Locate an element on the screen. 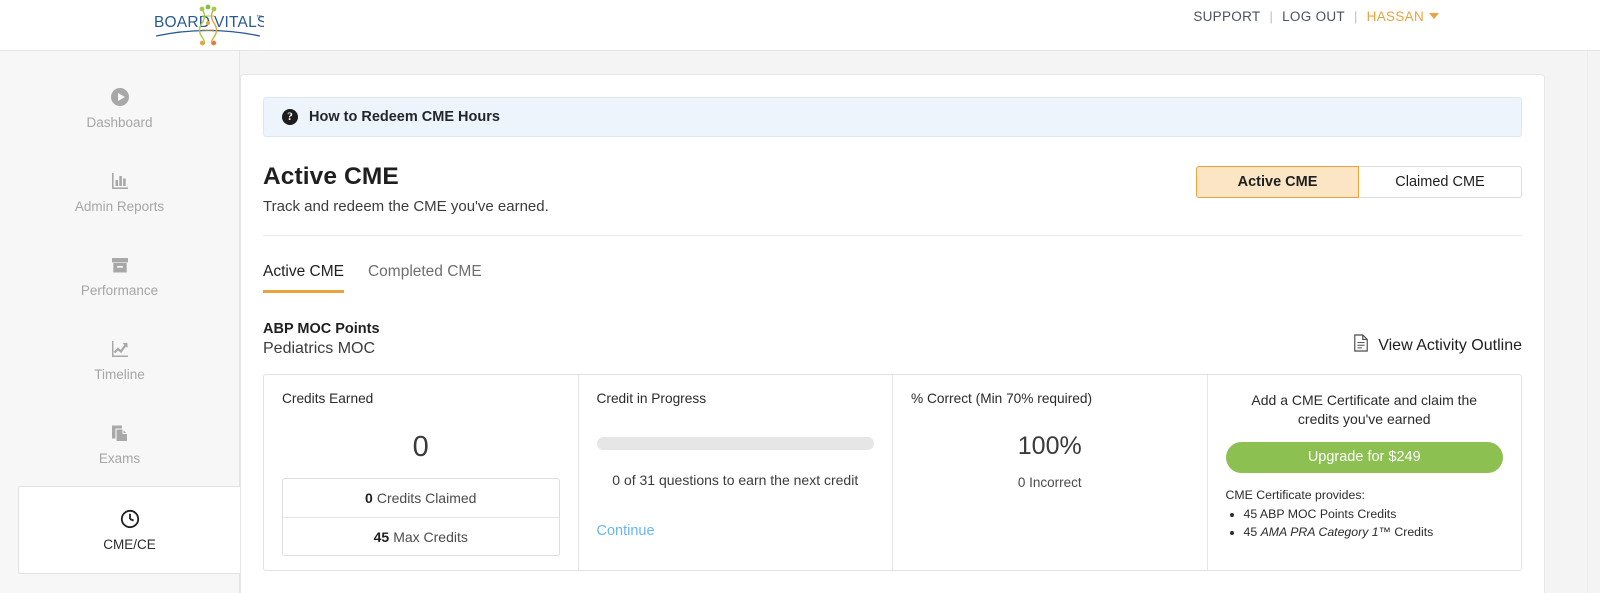 This screenshot has width=1600, height=593. provides-item-text: 45 ABP MOC Points Credits is located at coordinates (1320, 513).